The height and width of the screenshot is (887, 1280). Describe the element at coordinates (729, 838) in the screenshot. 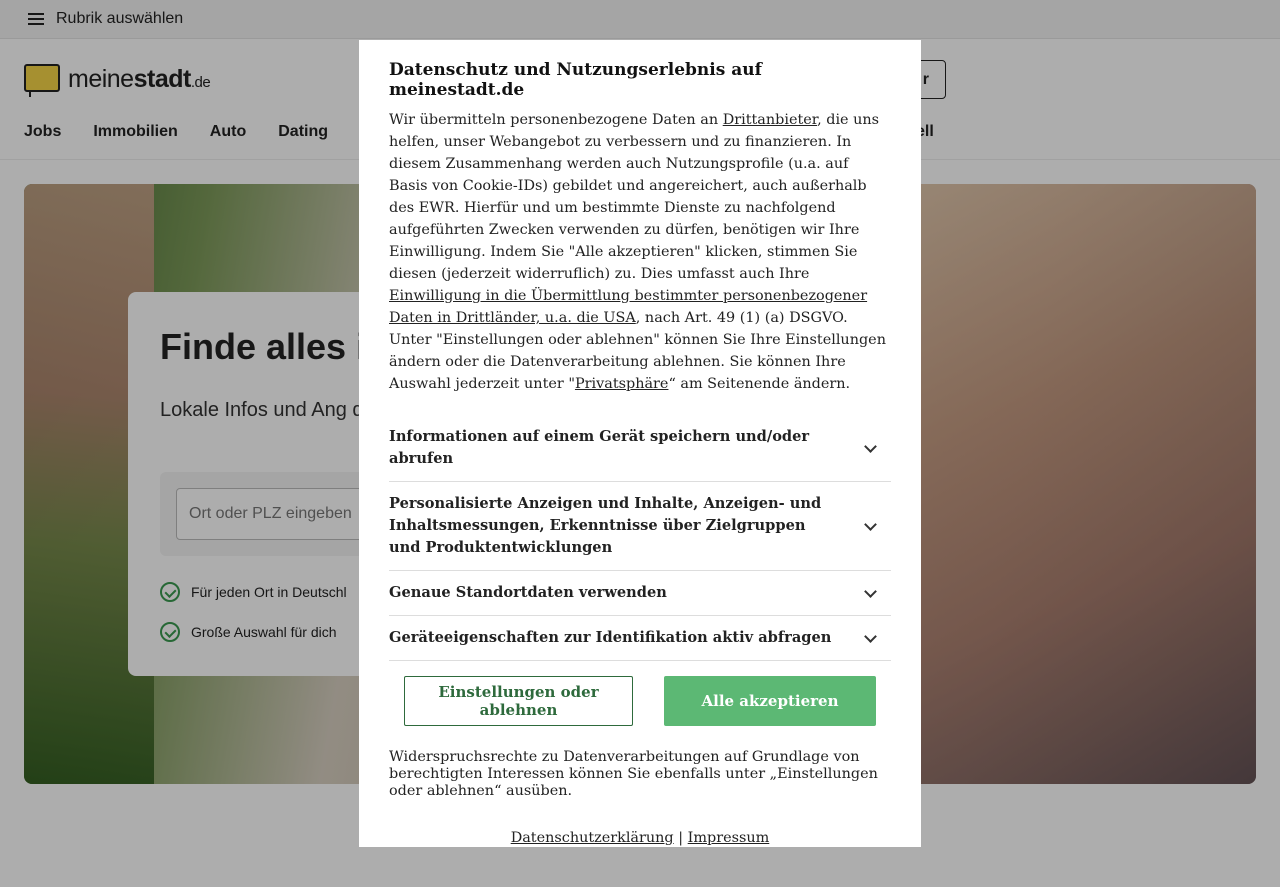

I see `imprint-link: Impressum` at that location.